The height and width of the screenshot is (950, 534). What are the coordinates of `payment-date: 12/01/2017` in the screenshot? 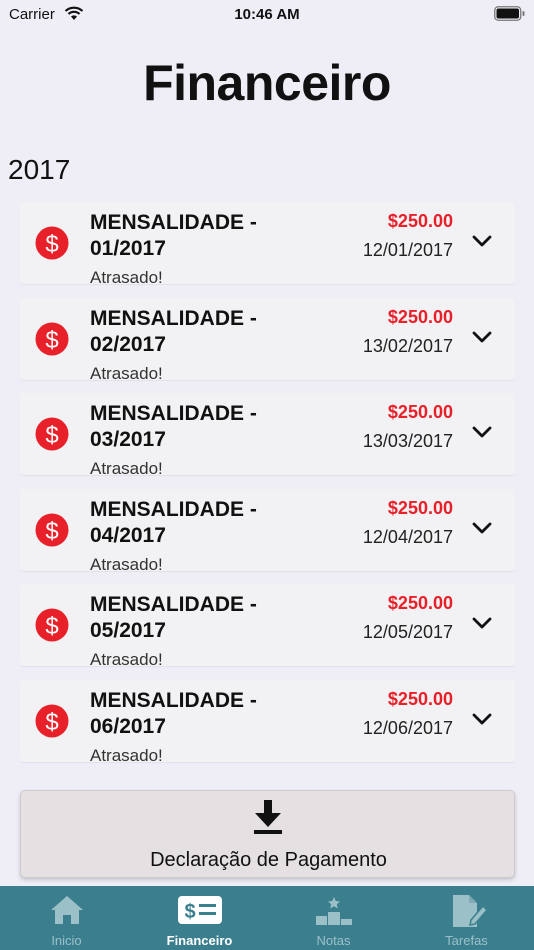 It's located at (407, 250).